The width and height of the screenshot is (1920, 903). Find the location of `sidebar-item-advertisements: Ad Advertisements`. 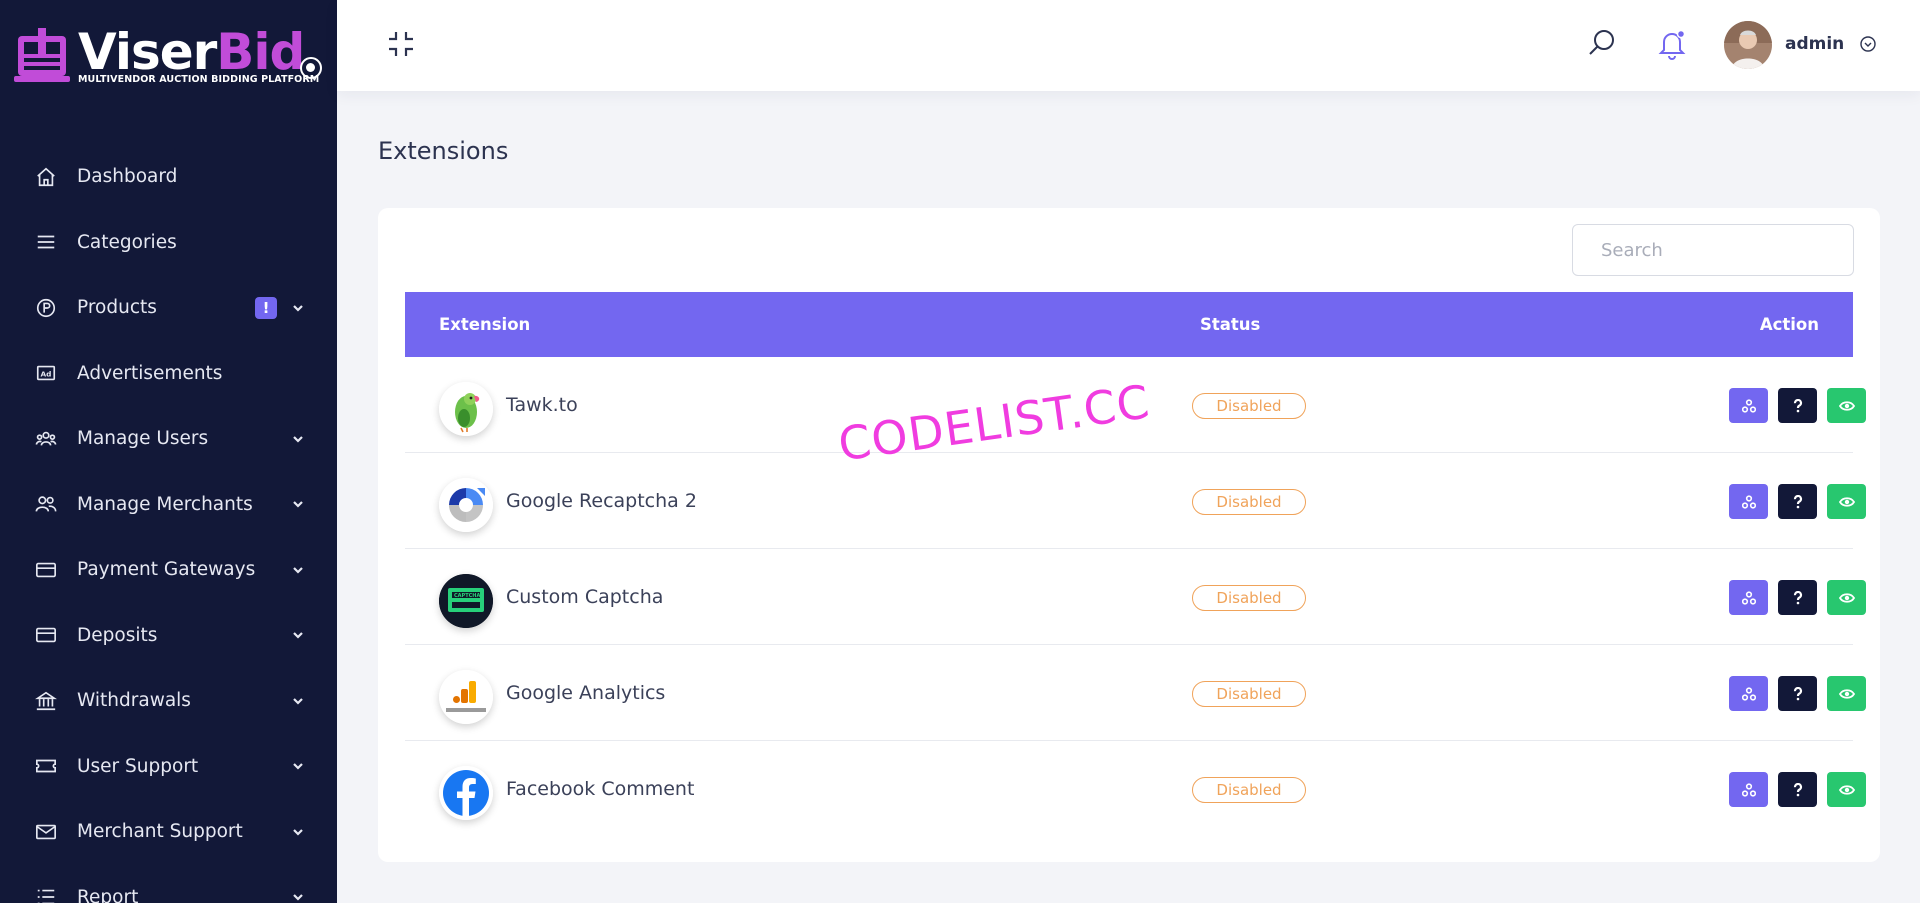

sidebar-item-advertisements: Ad Advertisements is located at coordinates (168, 374).